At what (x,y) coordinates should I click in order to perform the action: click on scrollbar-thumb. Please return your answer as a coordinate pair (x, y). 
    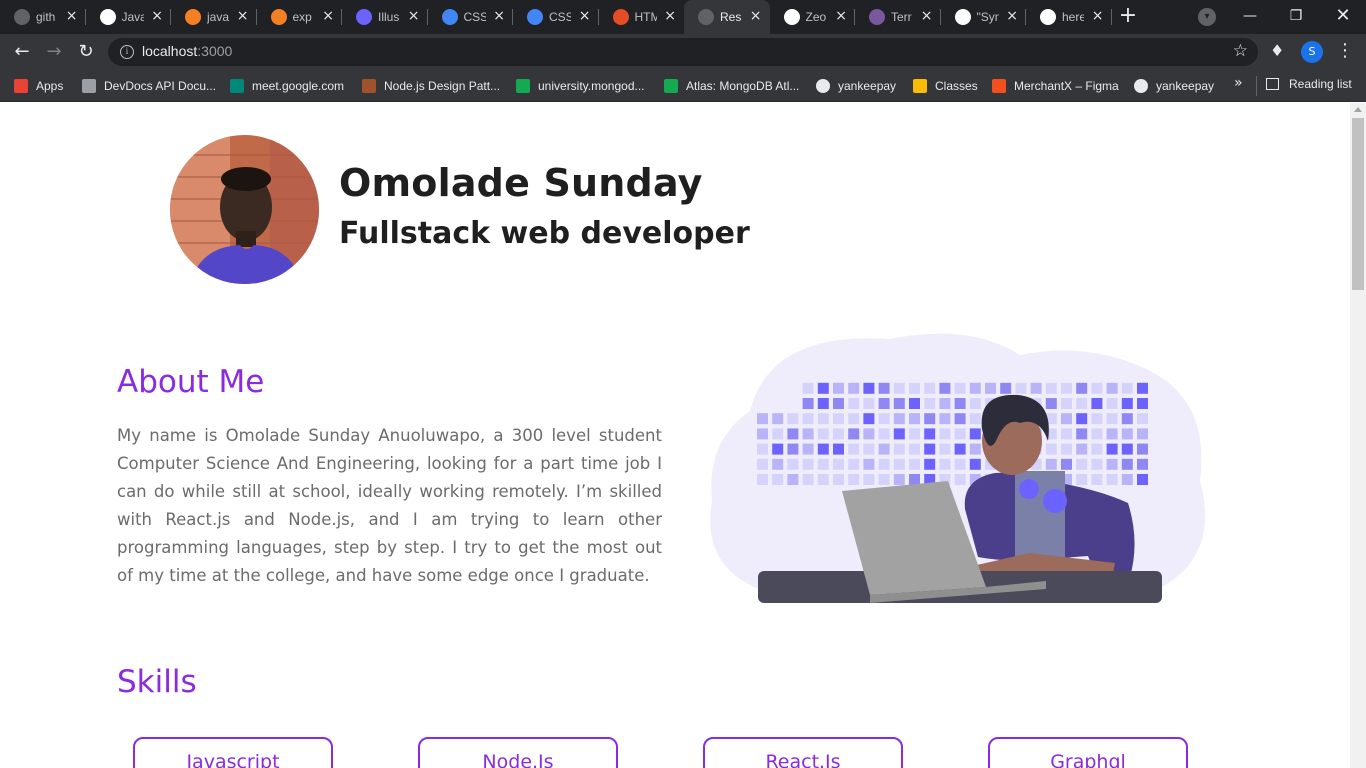
    Looking at the image, I should click on (1358, 204).